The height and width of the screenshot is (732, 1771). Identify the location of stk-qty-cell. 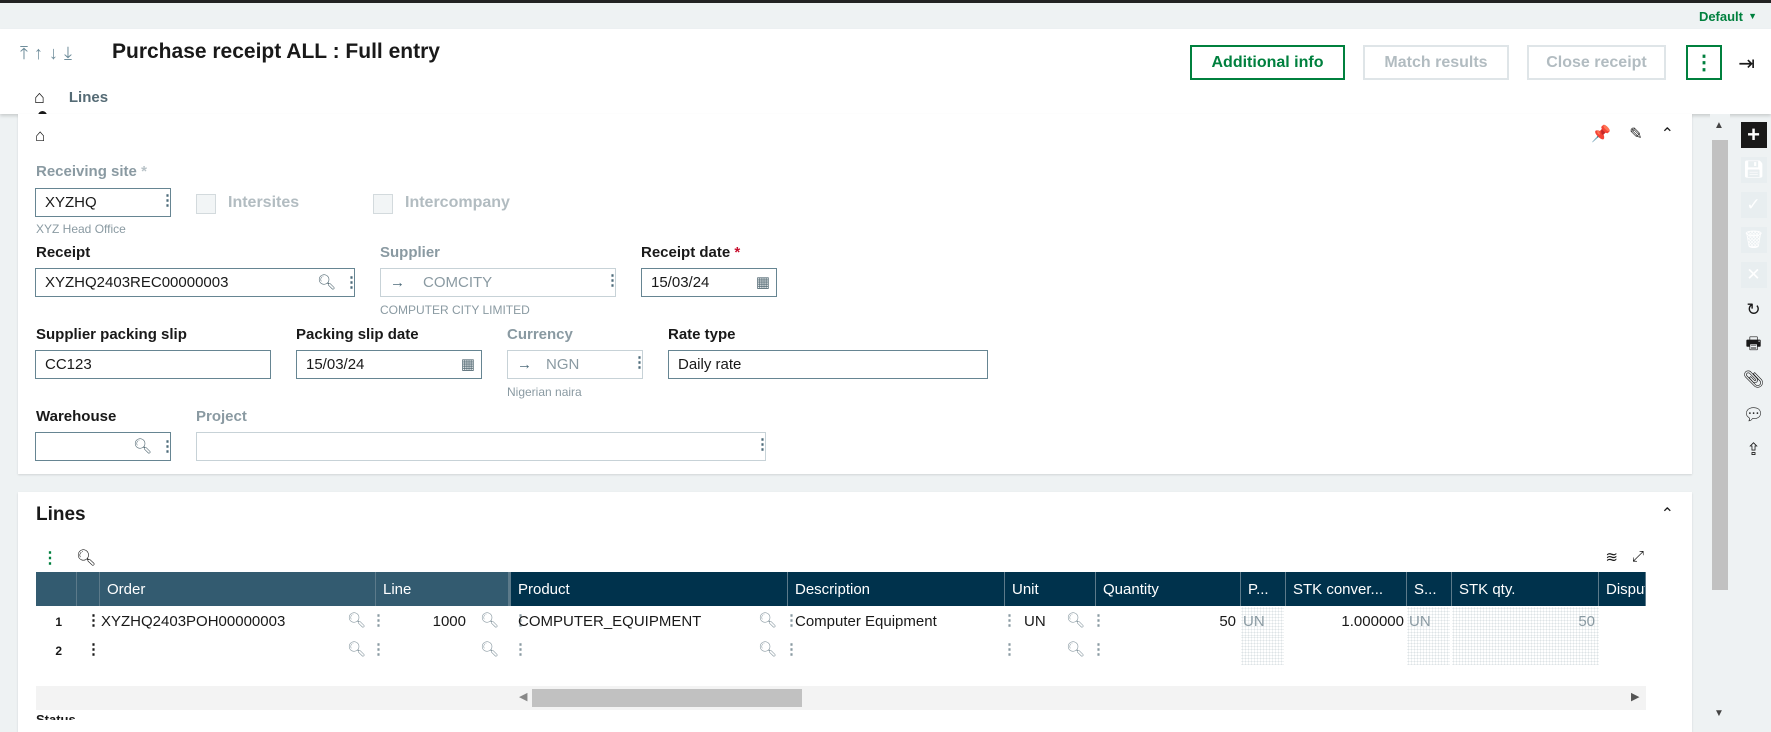
(1525, 650).